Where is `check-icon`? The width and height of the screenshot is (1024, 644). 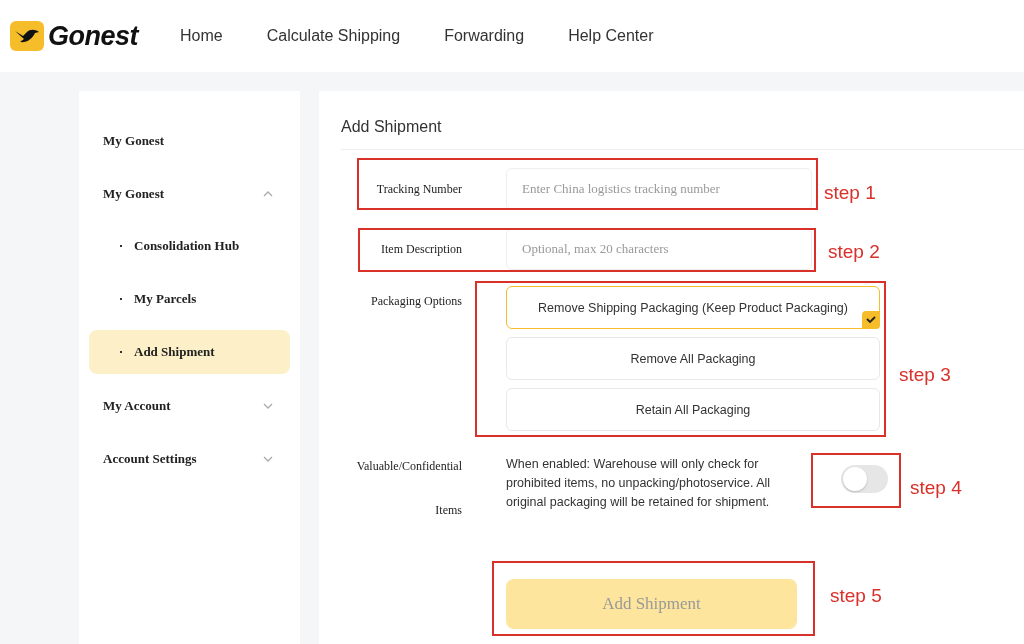
check-icon is located at coordinates (871, 320).